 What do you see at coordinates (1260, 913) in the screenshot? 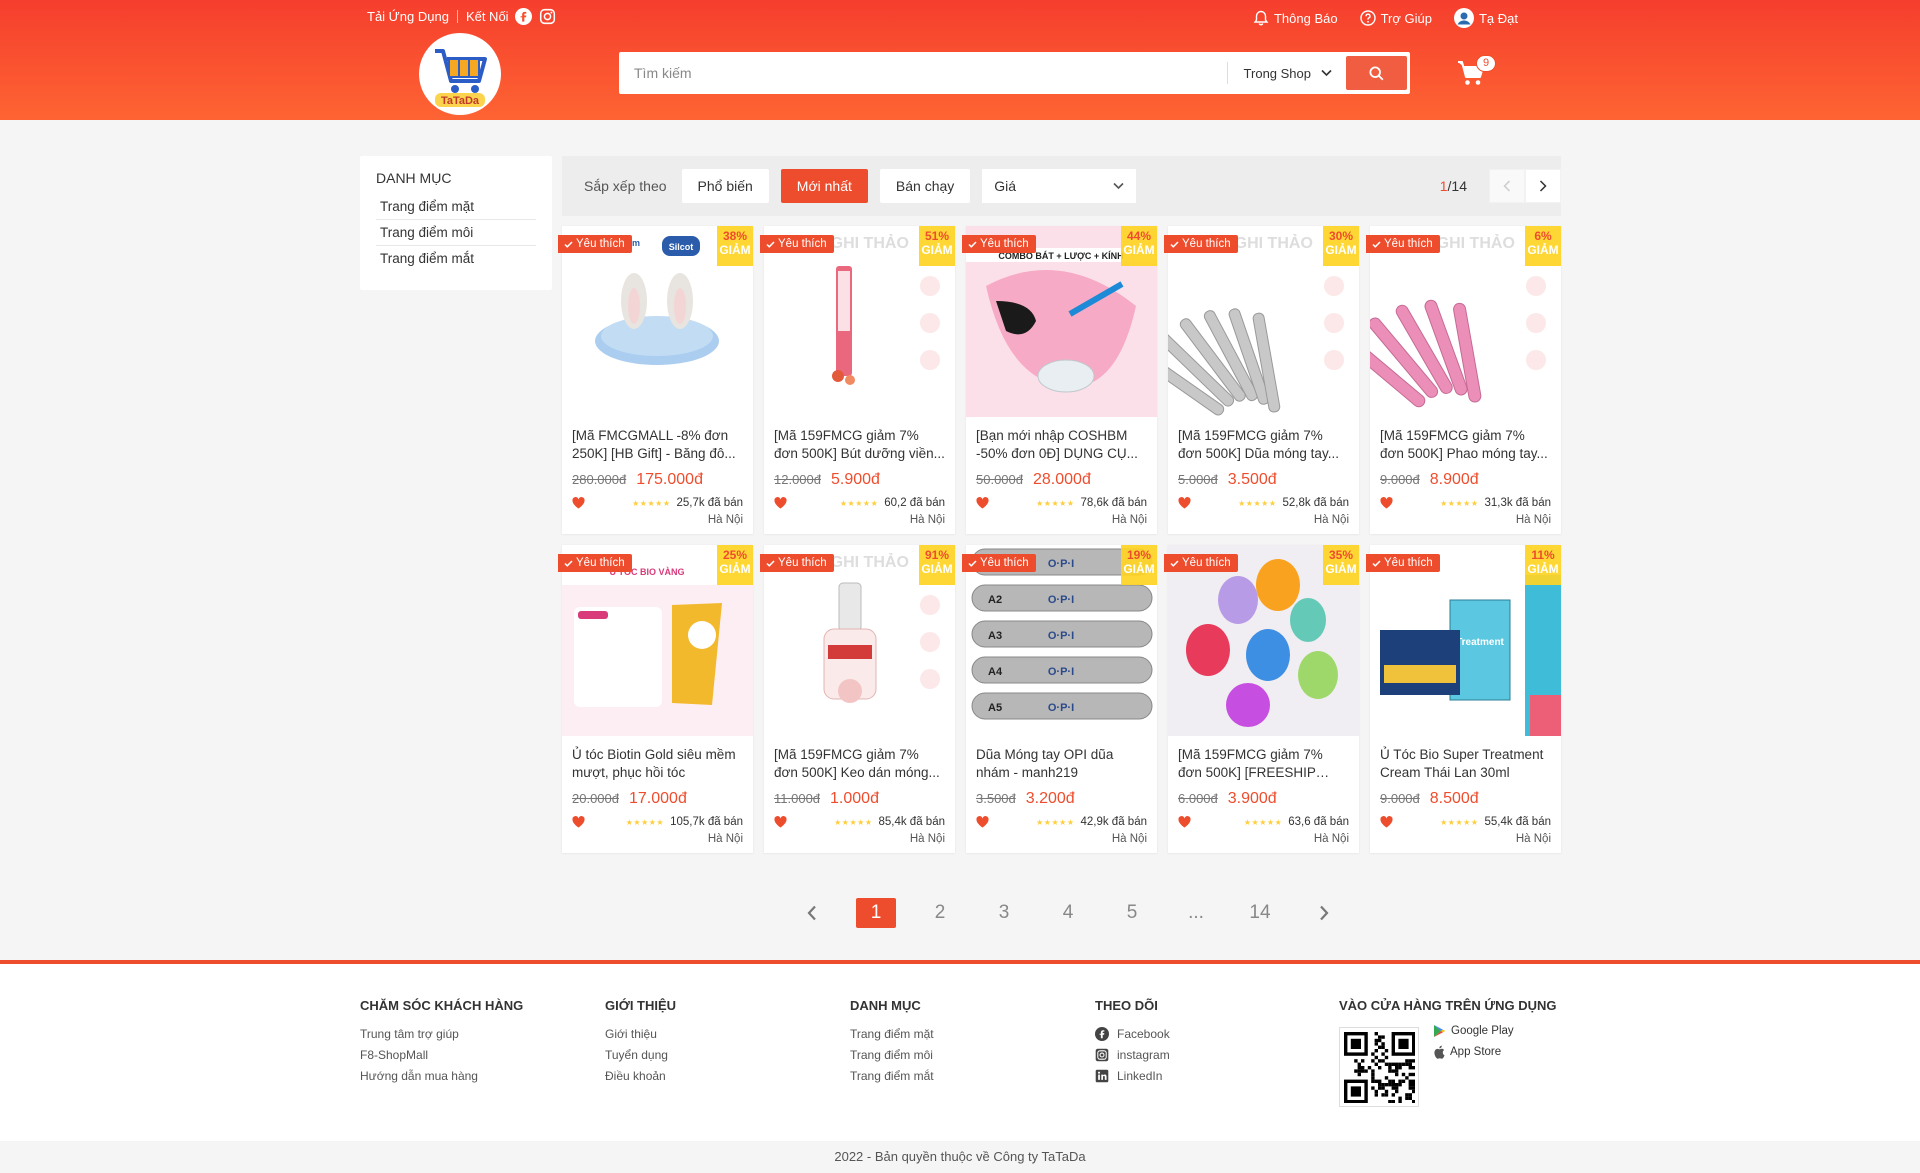
I see `pagination-page-14: 14` at bounding box center [1260, 913].